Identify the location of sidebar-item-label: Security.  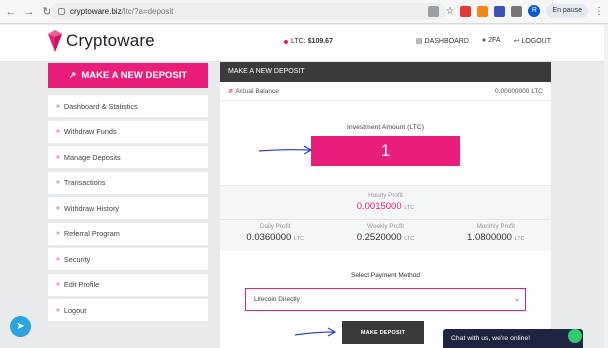
(77, 259).